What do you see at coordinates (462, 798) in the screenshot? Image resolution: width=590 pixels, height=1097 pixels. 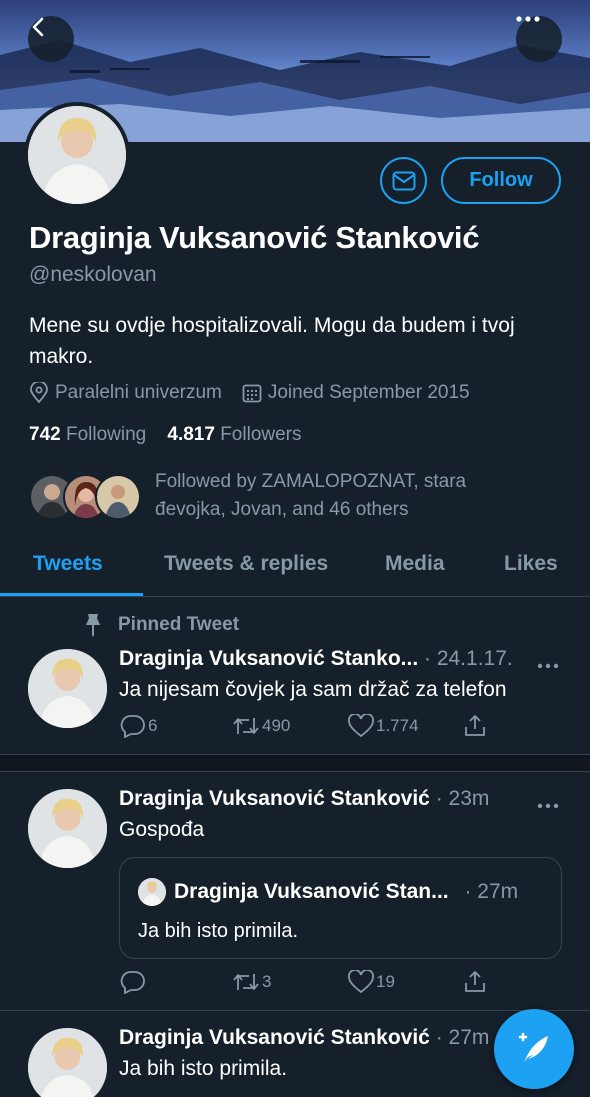 I see `tweet-time: · 23m` at bounding box center [462, 798].